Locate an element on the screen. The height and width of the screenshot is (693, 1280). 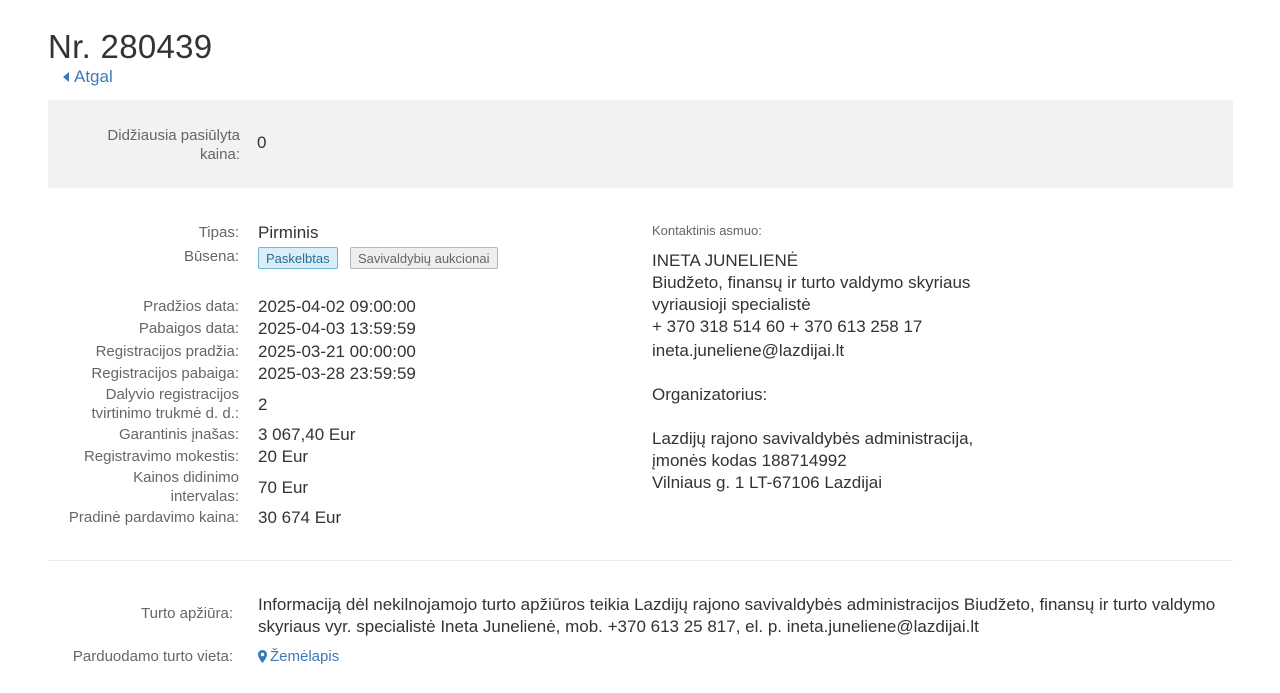
end-date-label: Pabaigos data: is located at coordinates (188, 328).